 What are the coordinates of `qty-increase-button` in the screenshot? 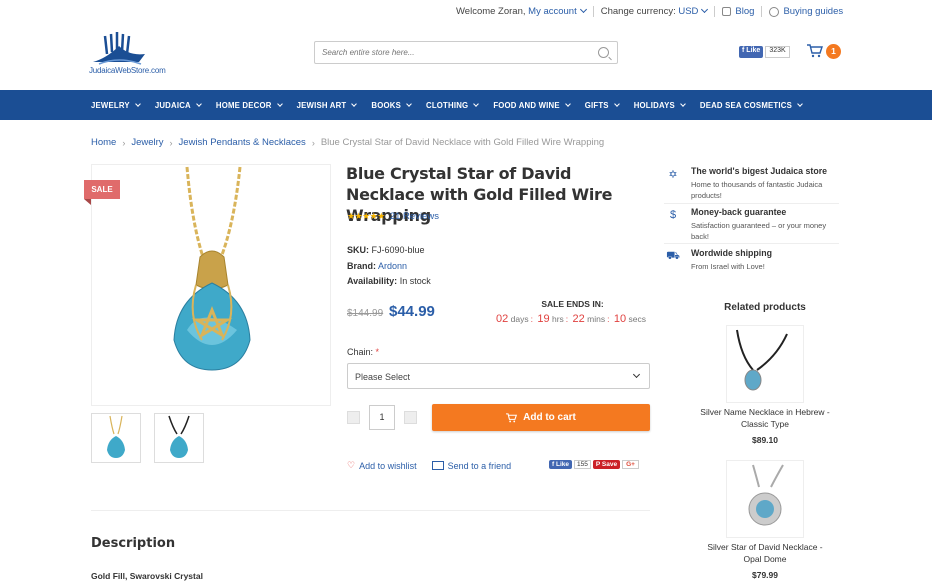 It's located at (410, 417).